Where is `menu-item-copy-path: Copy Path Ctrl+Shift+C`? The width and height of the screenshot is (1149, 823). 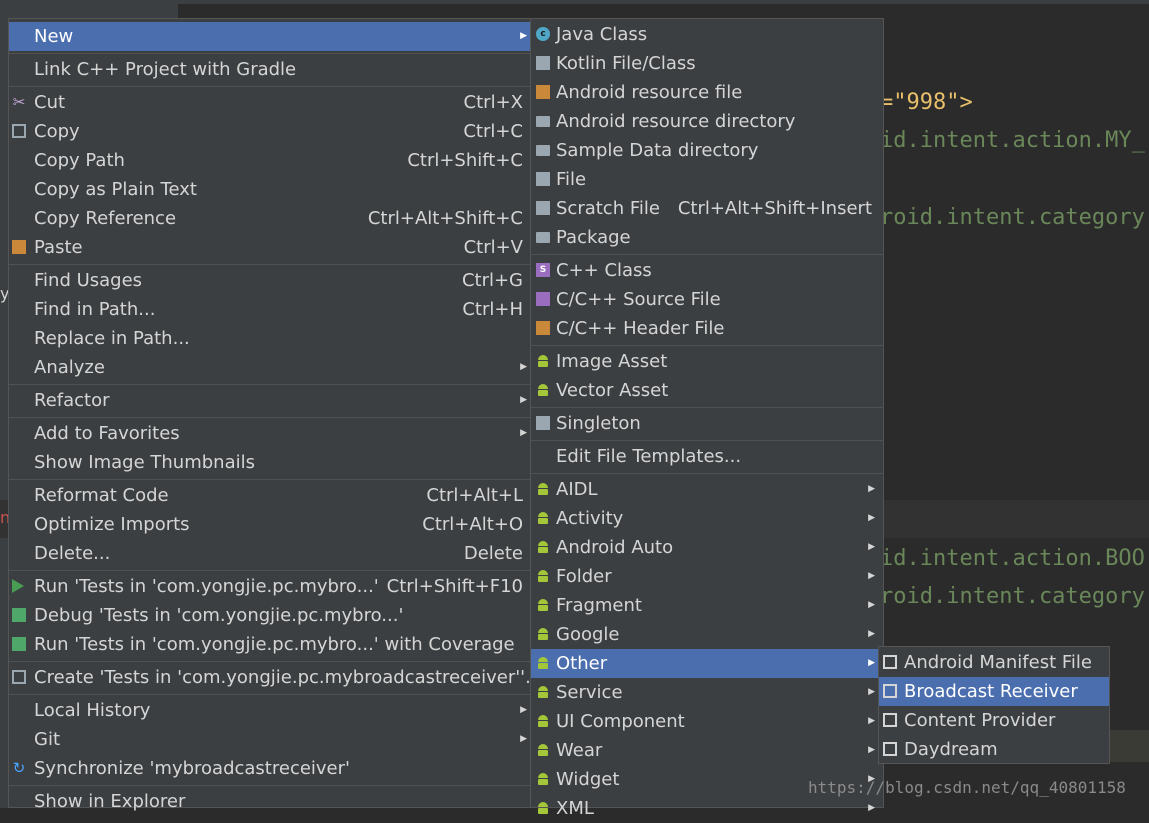 menu-item-copy-path: Copy Path Ctrl+Shift+C is located at coordinates (270, 160).